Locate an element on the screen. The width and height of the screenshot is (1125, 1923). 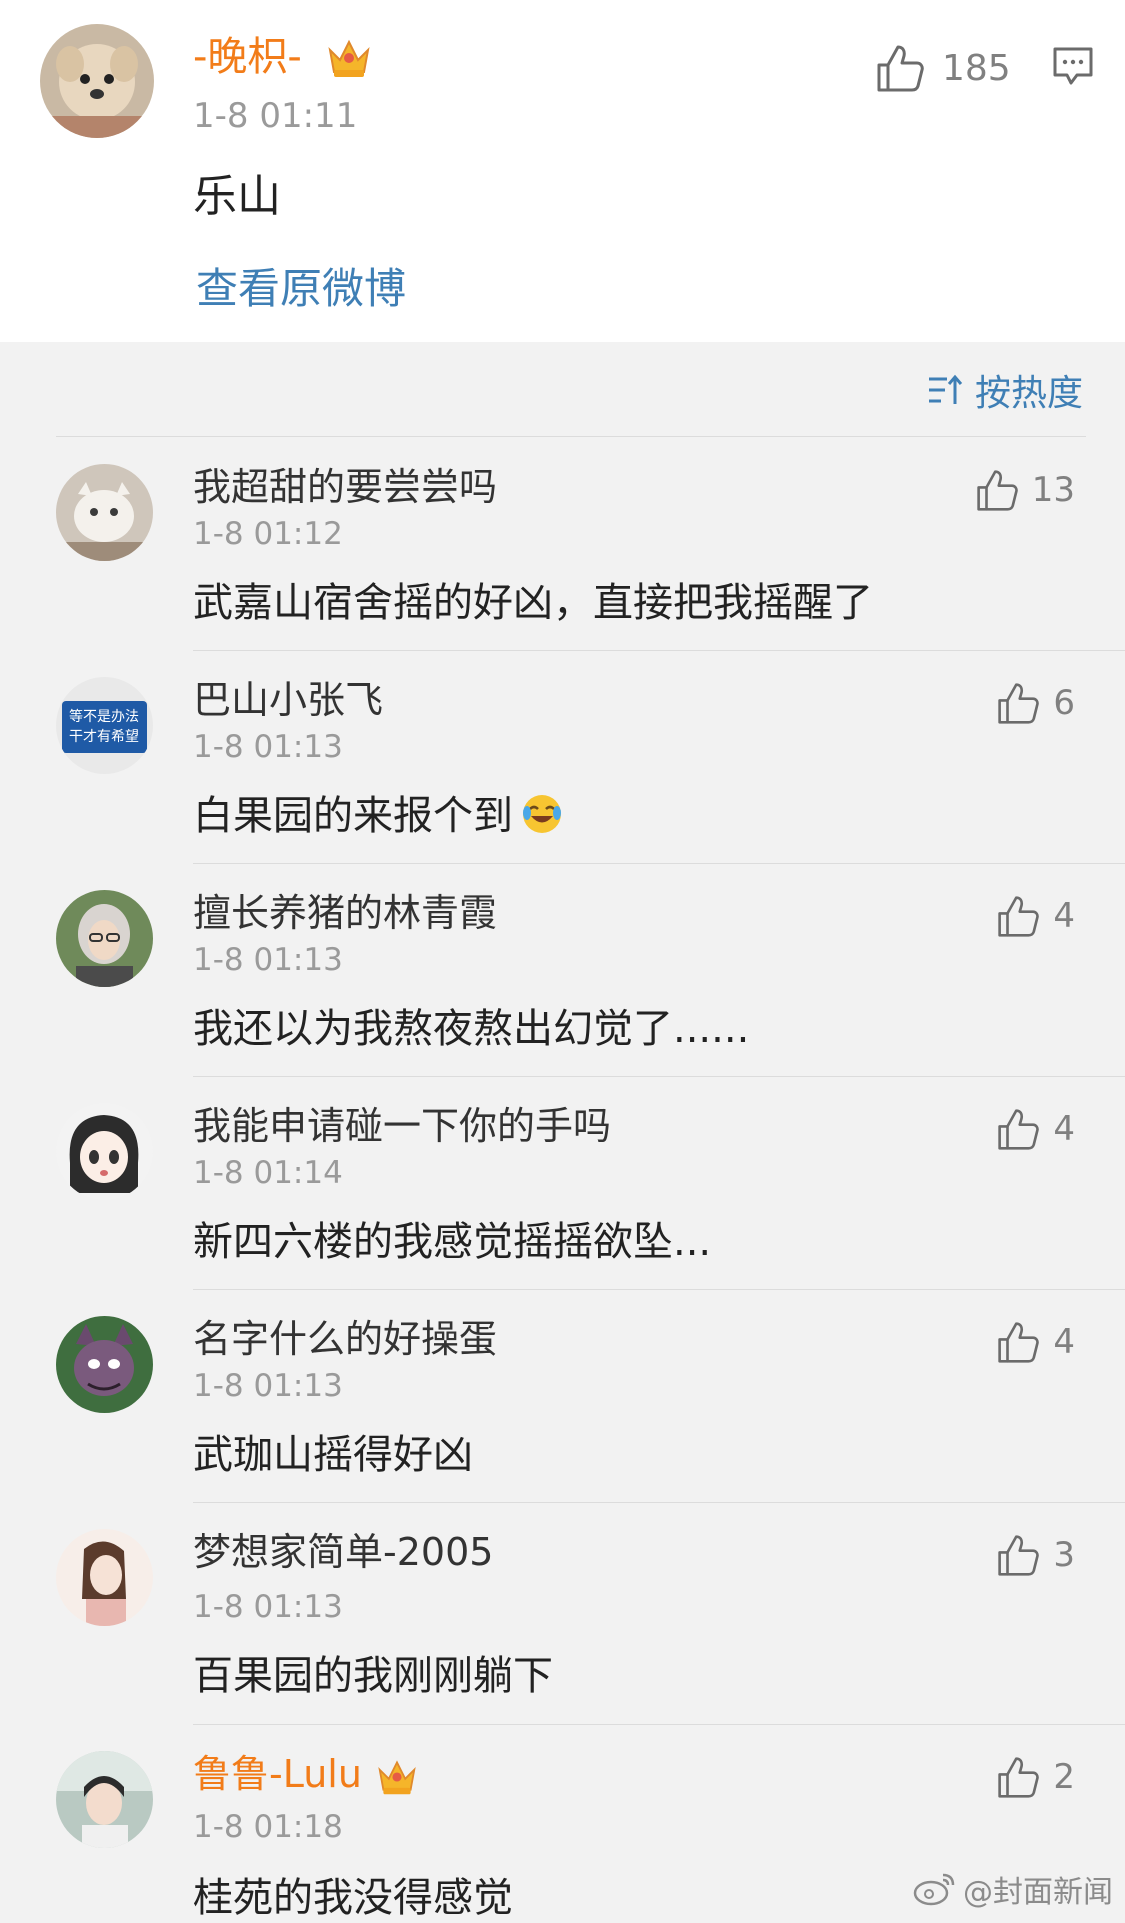
author-name: -晚枳- is located at coordinates (247, 57).